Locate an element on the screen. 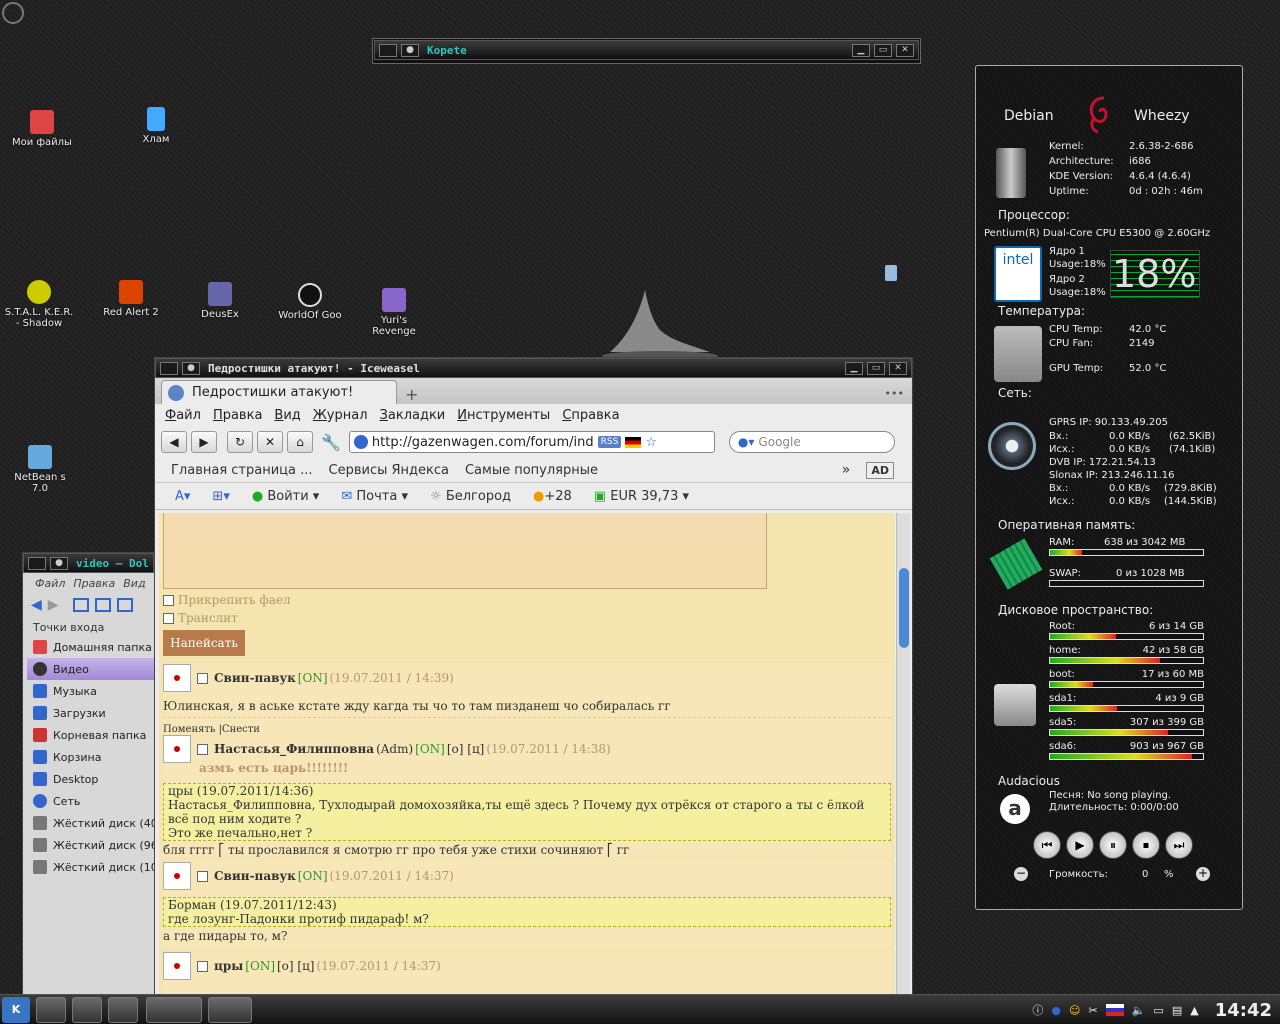 The height and width of the screenshot is (1024, 1280). desktop-icon-trash: Хлам is located at coordinates (156, 126).